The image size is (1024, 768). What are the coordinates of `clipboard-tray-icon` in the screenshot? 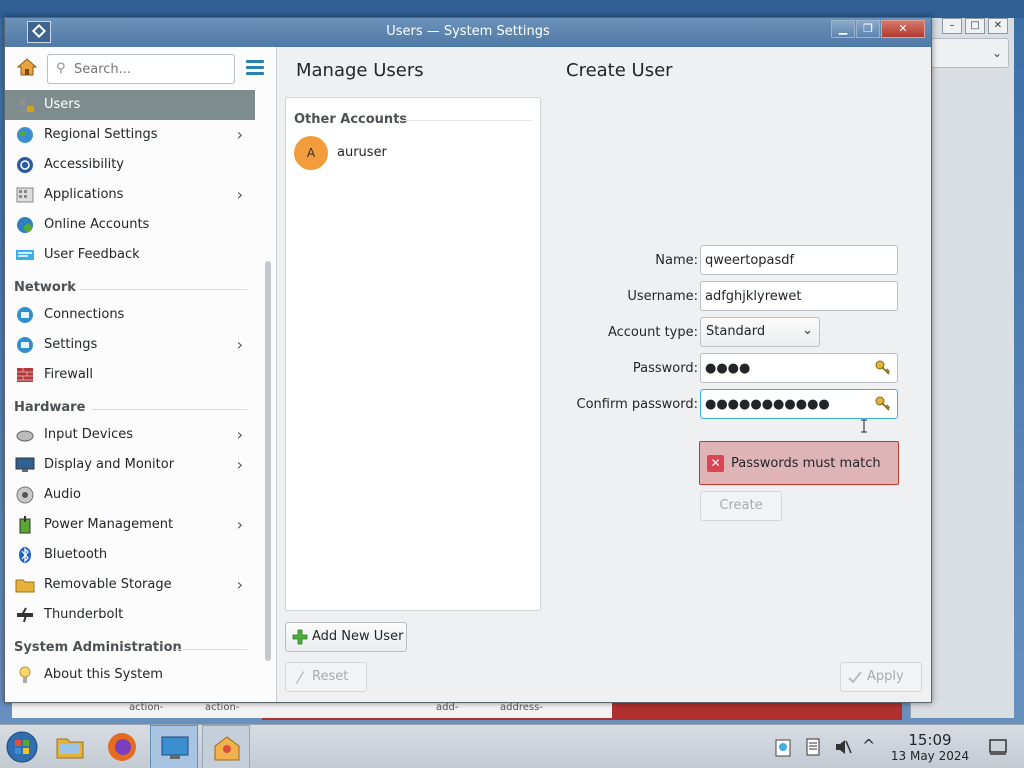 It's located at (783, 747).